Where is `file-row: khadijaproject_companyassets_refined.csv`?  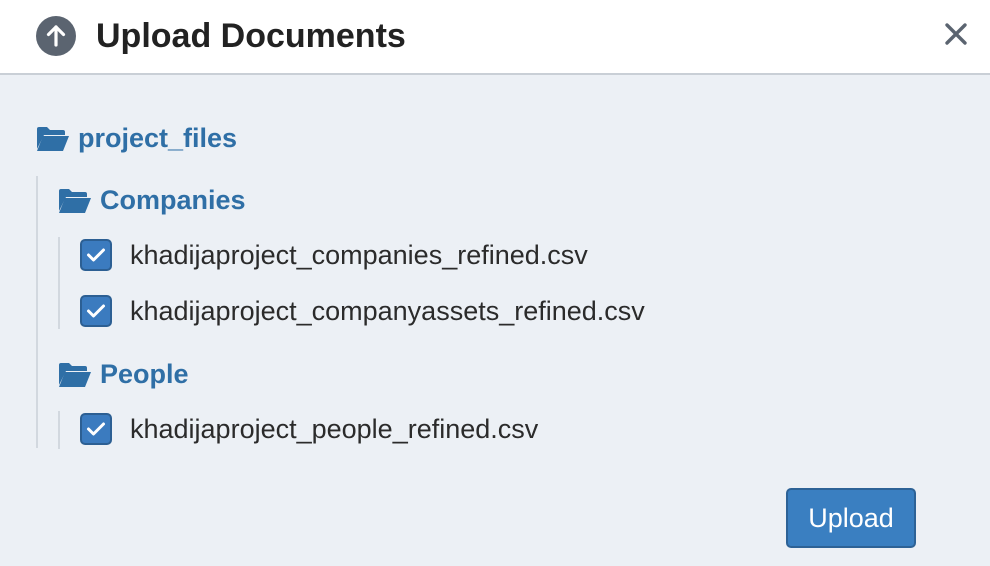
file-row: khadijaproject_companyassets_refined.csv is located at coordinates (362, 311).